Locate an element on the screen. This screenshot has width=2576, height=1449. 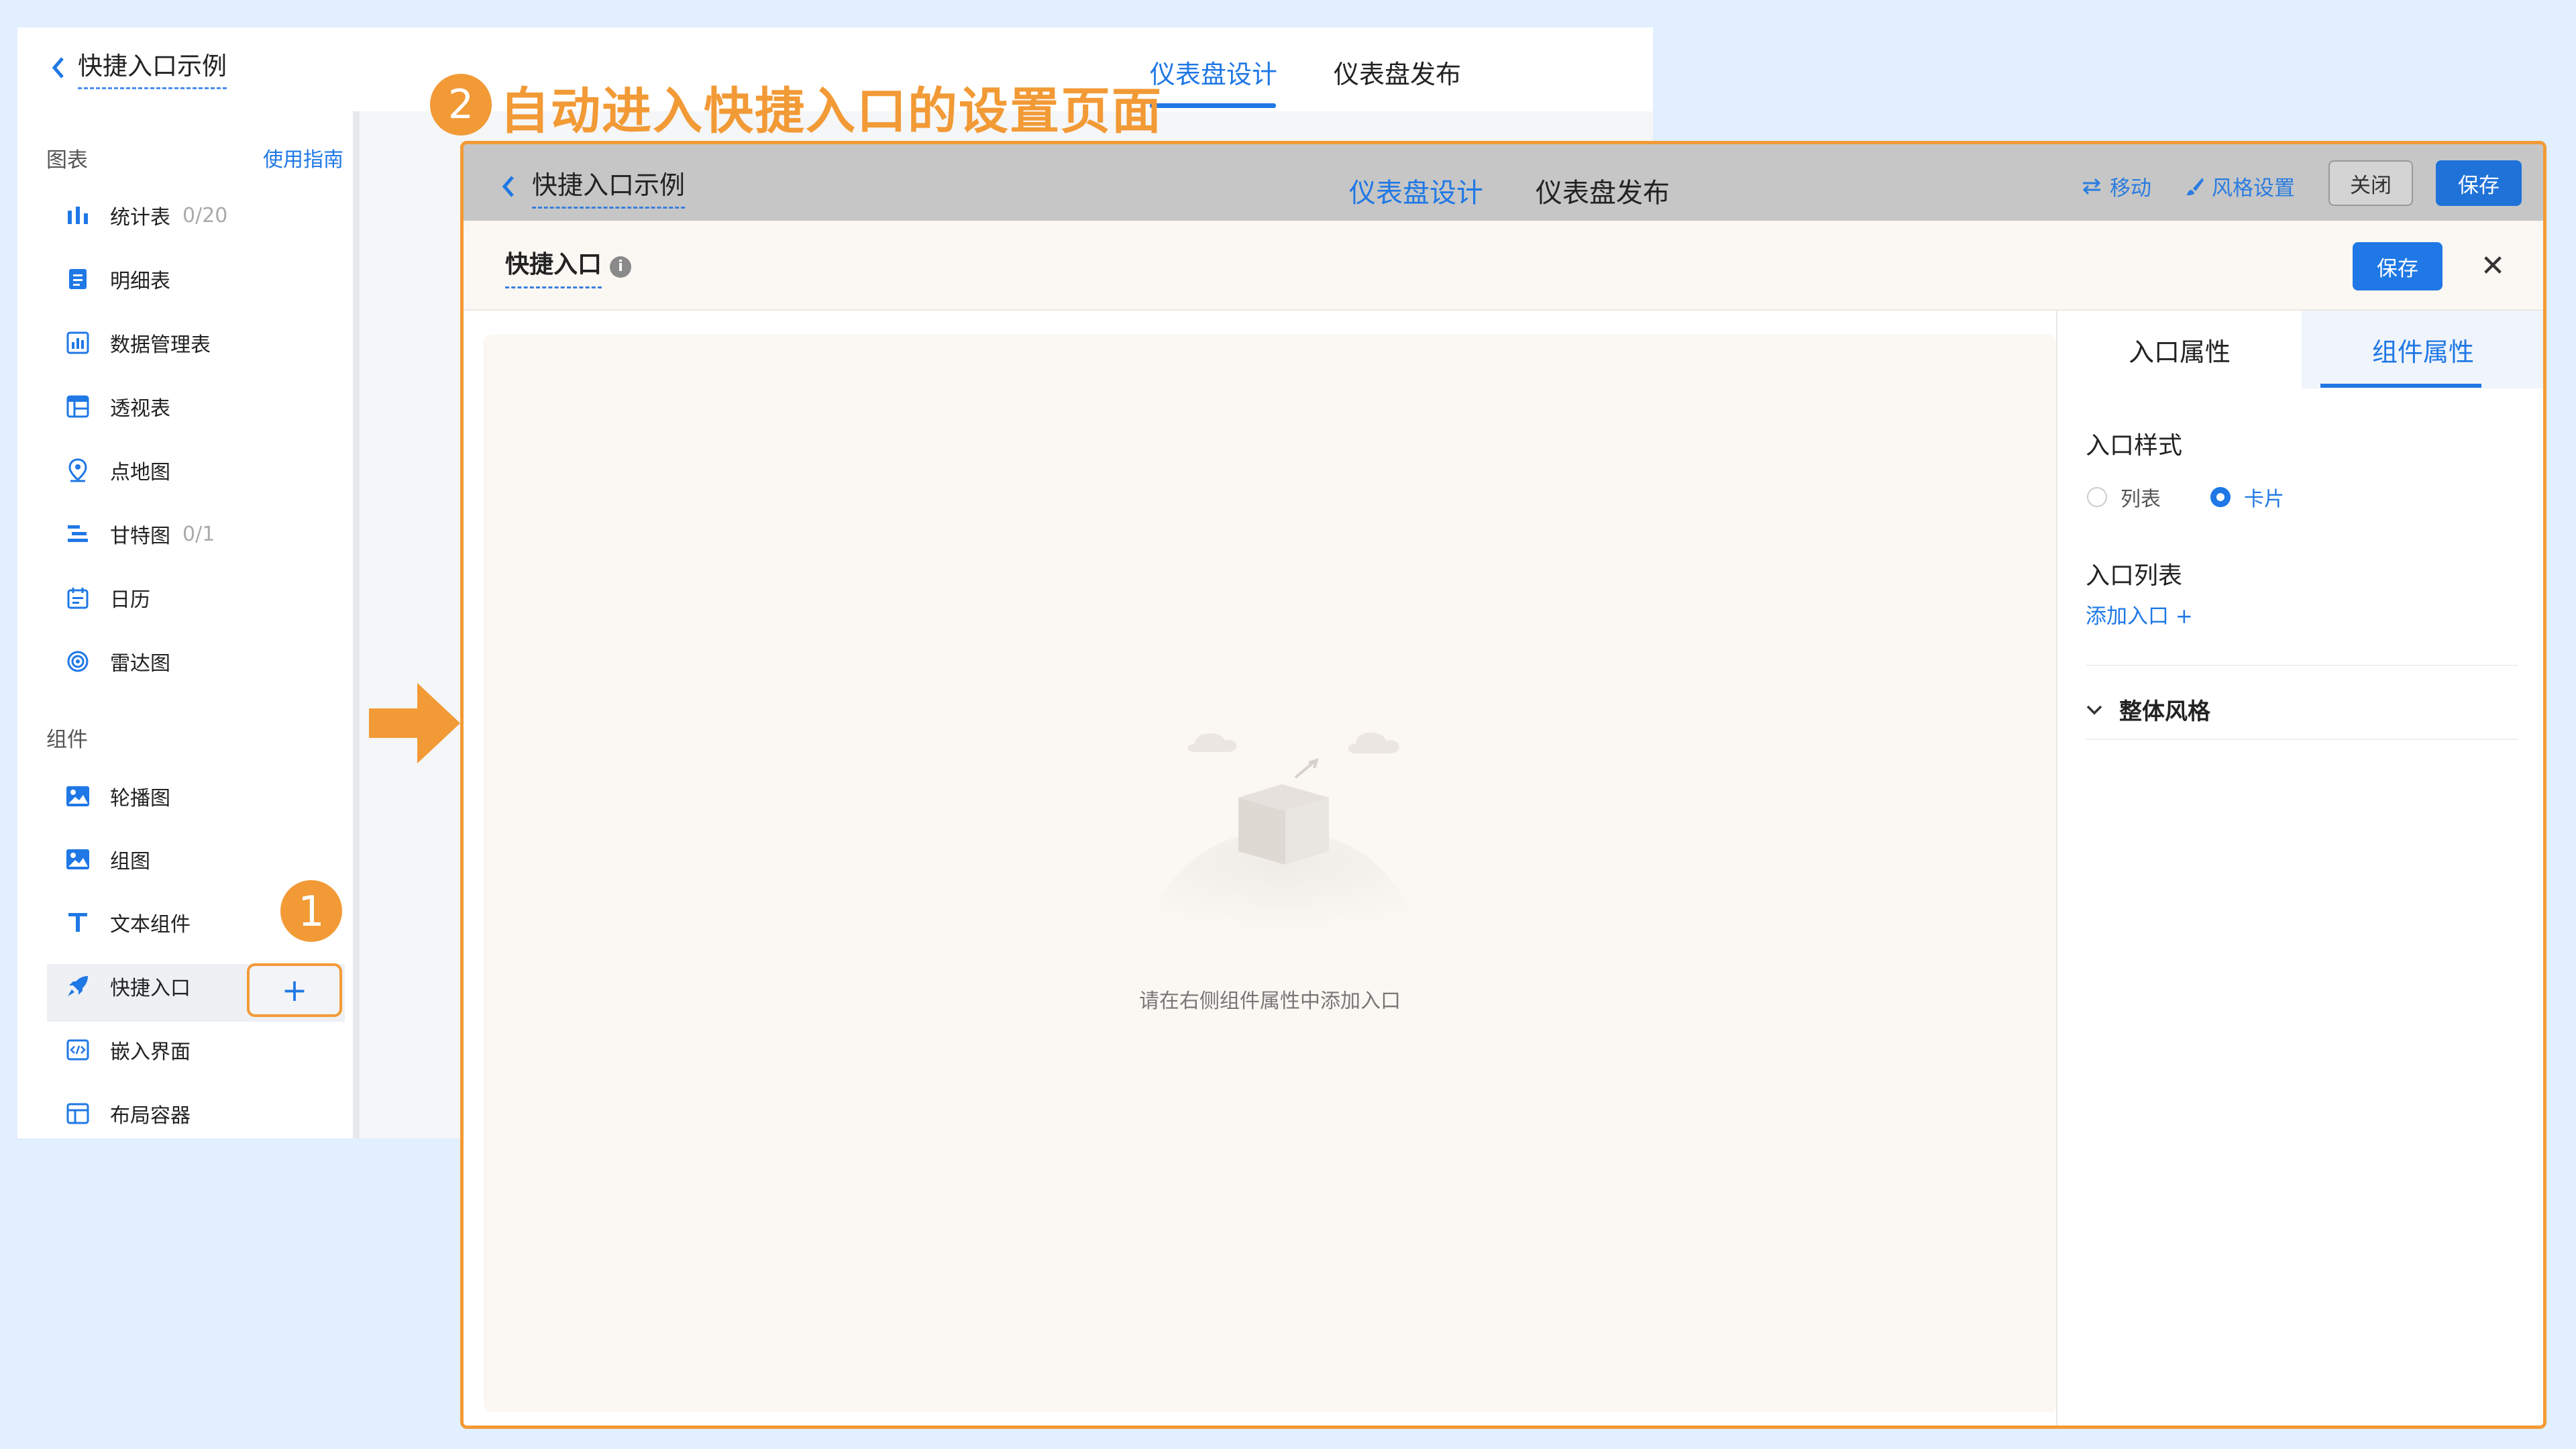
sidebar-item-quick-entry: 快捷入口 is located at coordinates (127, 986).